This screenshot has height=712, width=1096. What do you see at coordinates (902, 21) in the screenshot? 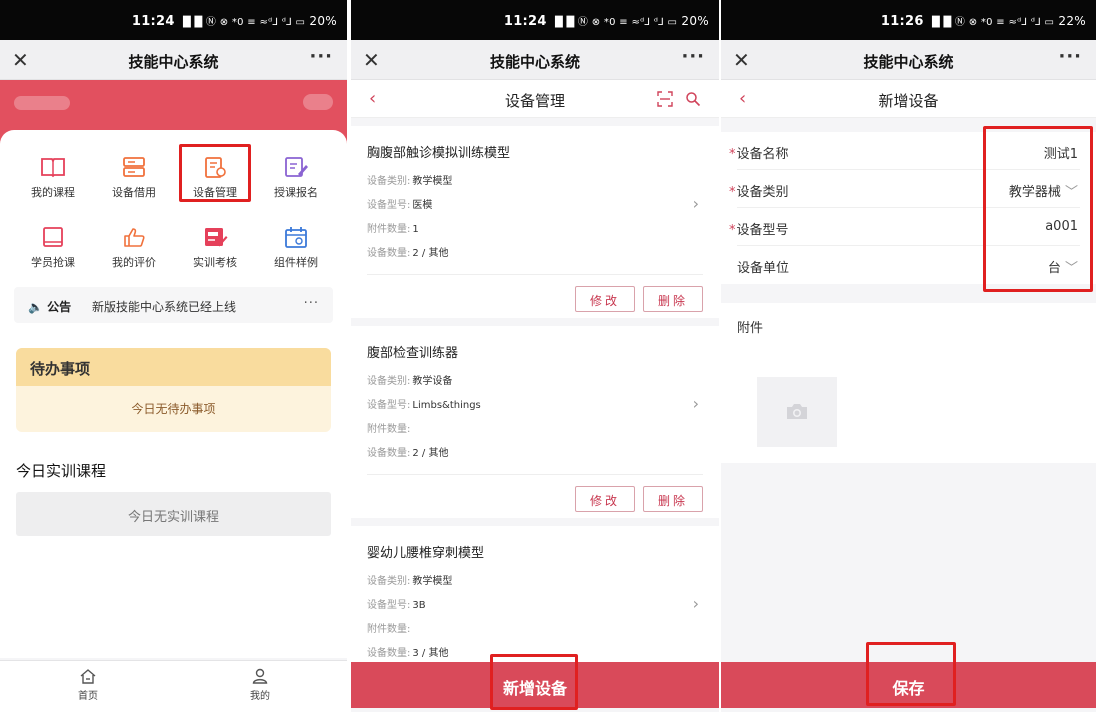
I see `status-time: 11:26` at bounding box center [902, 21].